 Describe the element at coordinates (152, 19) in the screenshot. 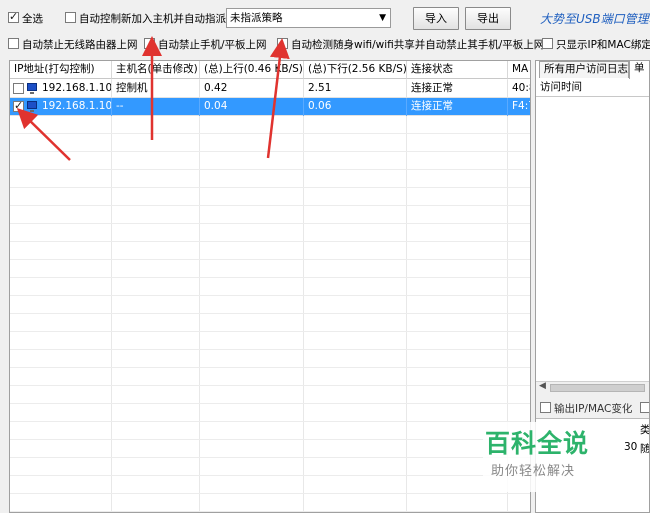

I see `auto-control-label: 自动控制新加入主机并自动指派` at that location.